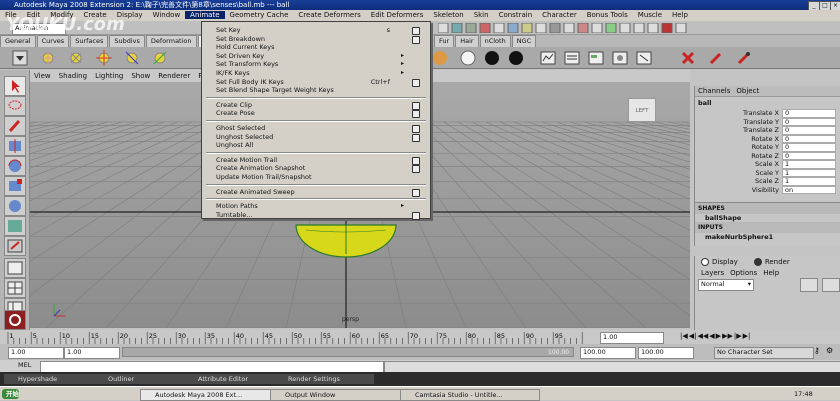  I want to click on menu-item-unghost-all: Unghost All, so click(316, 145).